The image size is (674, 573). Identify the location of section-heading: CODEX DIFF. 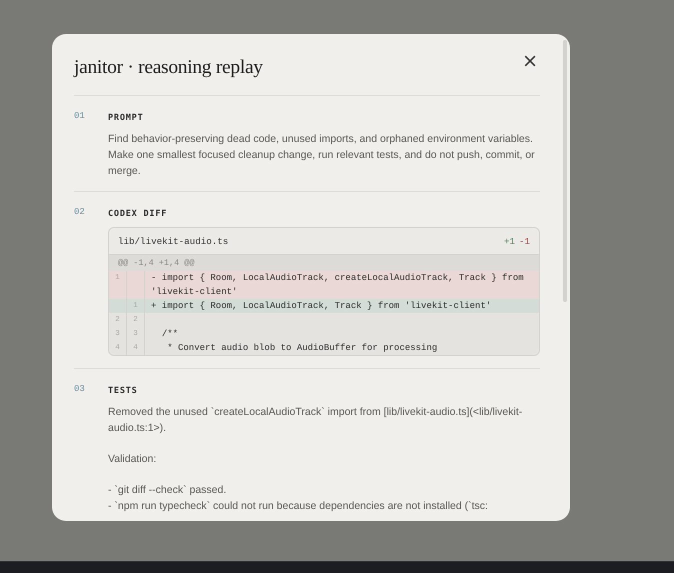
(138, 214).